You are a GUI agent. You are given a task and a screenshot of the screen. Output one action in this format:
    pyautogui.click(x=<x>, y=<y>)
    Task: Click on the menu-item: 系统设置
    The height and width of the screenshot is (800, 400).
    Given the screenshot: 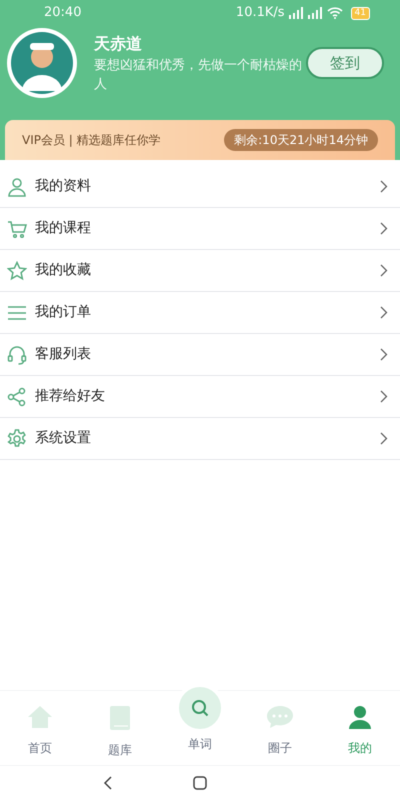 What is the action you would take?
    pyautogui.click(x=200, y=439)
    